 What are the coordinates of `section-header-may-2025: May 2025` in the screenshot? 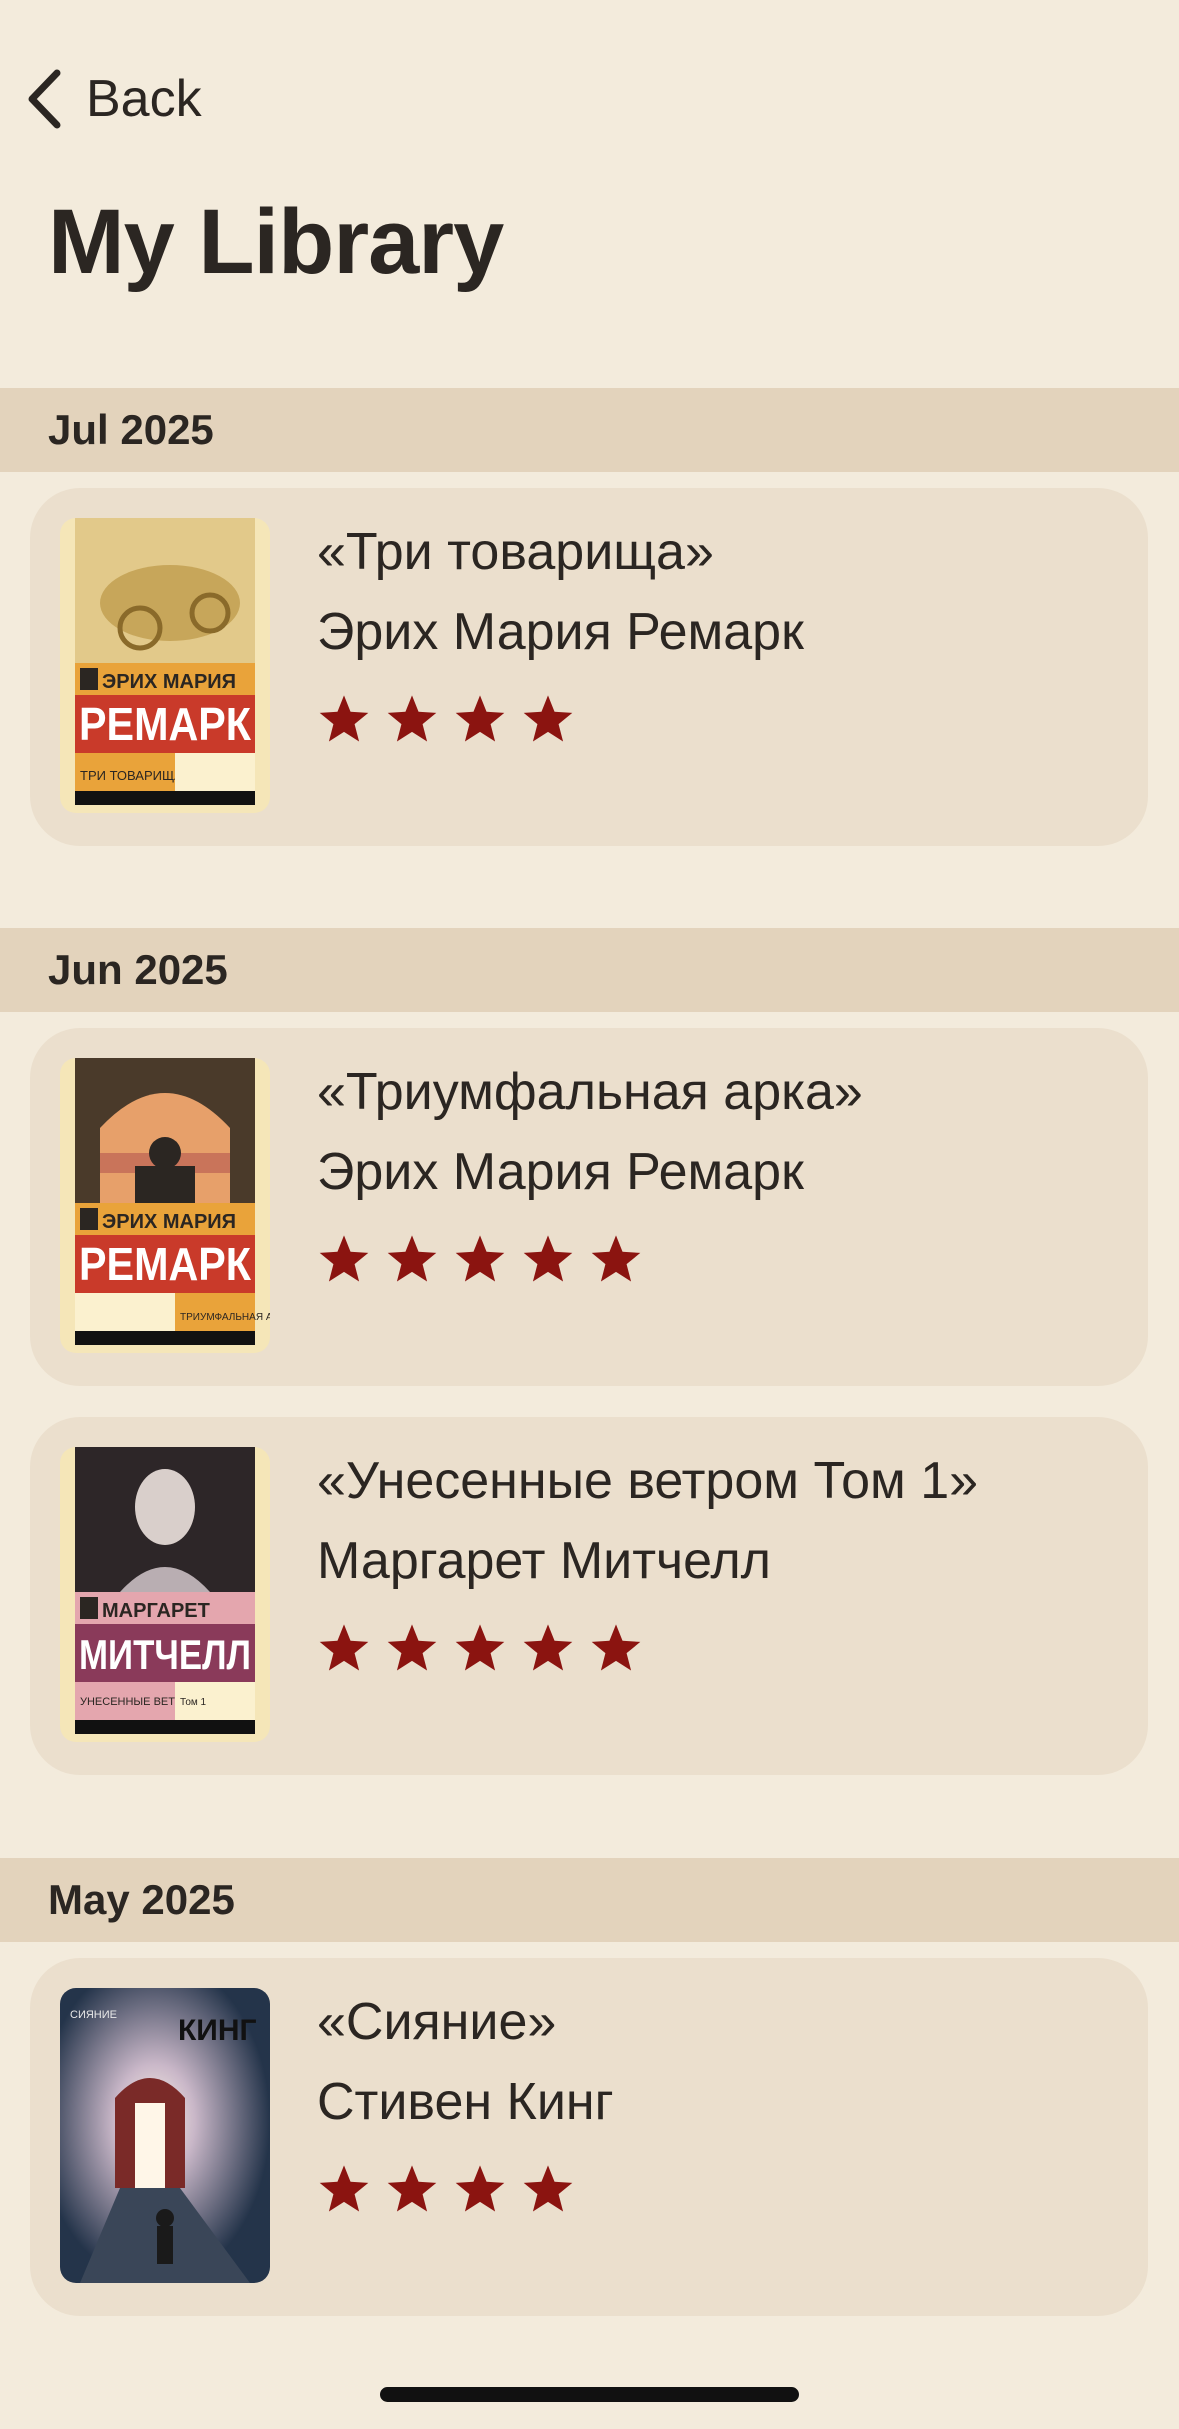 It's located at (589, 1900).